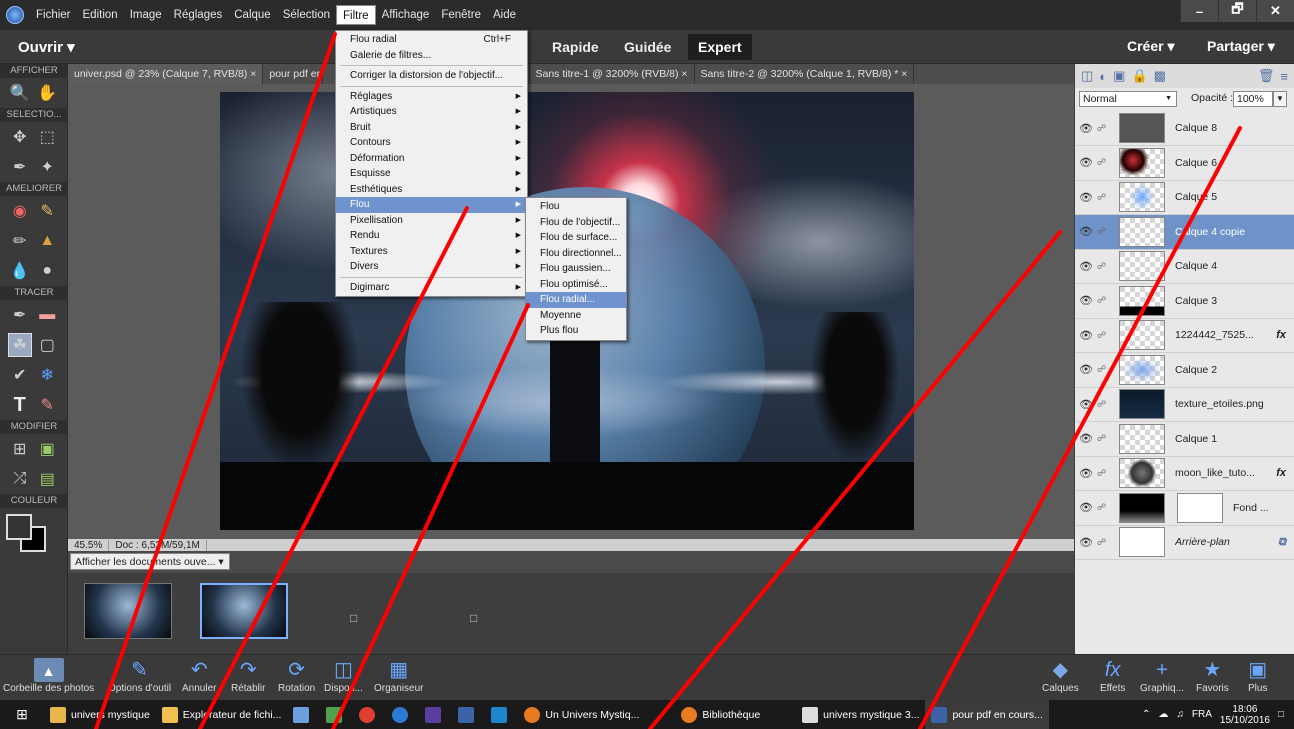 Image resolution: width=1294 pixels, height=729 pixels. Describe the element at coordinates (1241, 46) in the screenshot. I see `share-button: Partager ▾` at that location.